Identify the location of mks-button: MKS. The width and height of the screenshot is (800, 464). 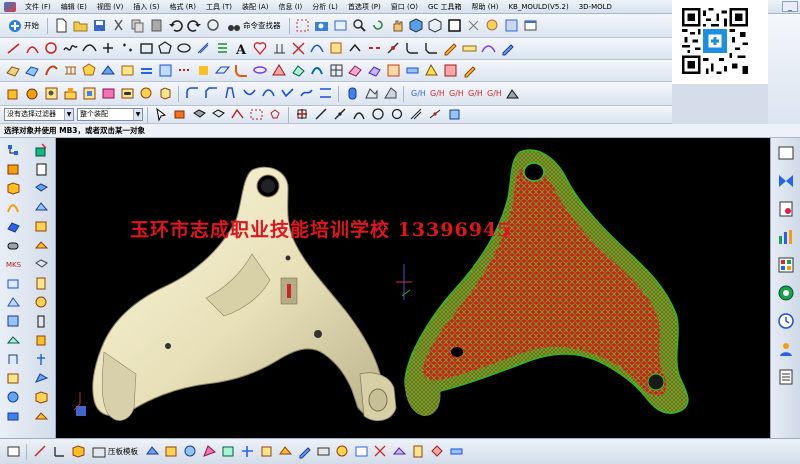
(13, 264).